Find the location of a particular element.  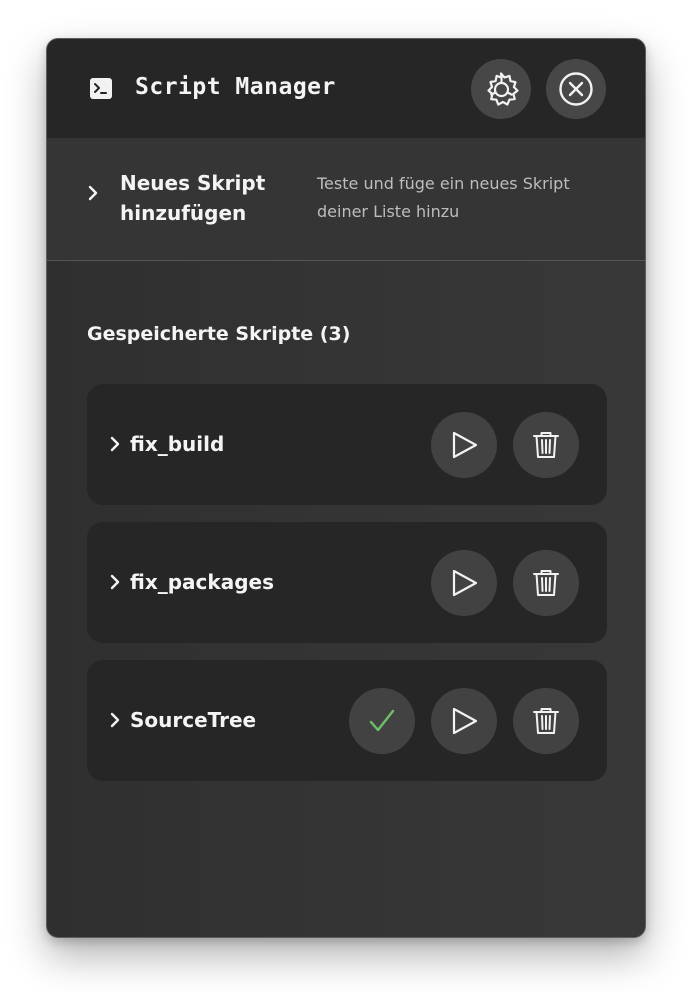

script-name: fix_packages is located at coordinates (202, 582).